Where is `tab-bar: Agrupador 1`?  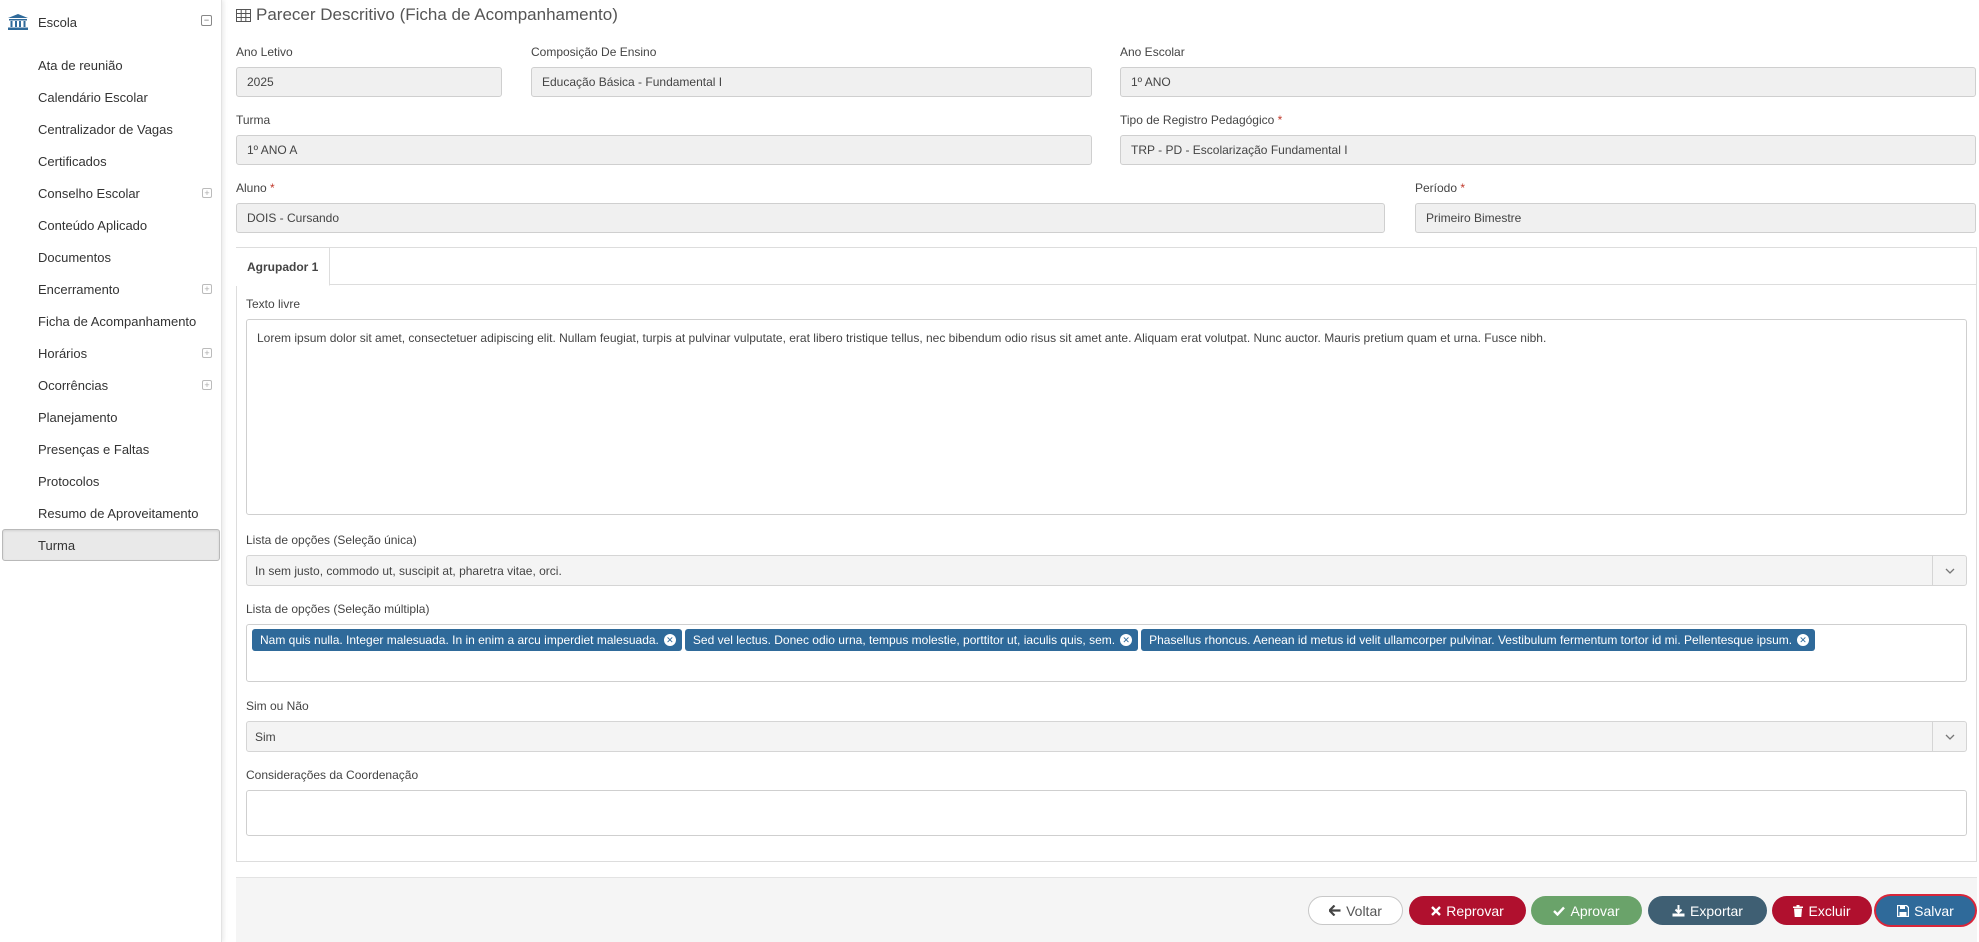
tab-bar: Agrupador 1 is located at coordinates (1106, 266).